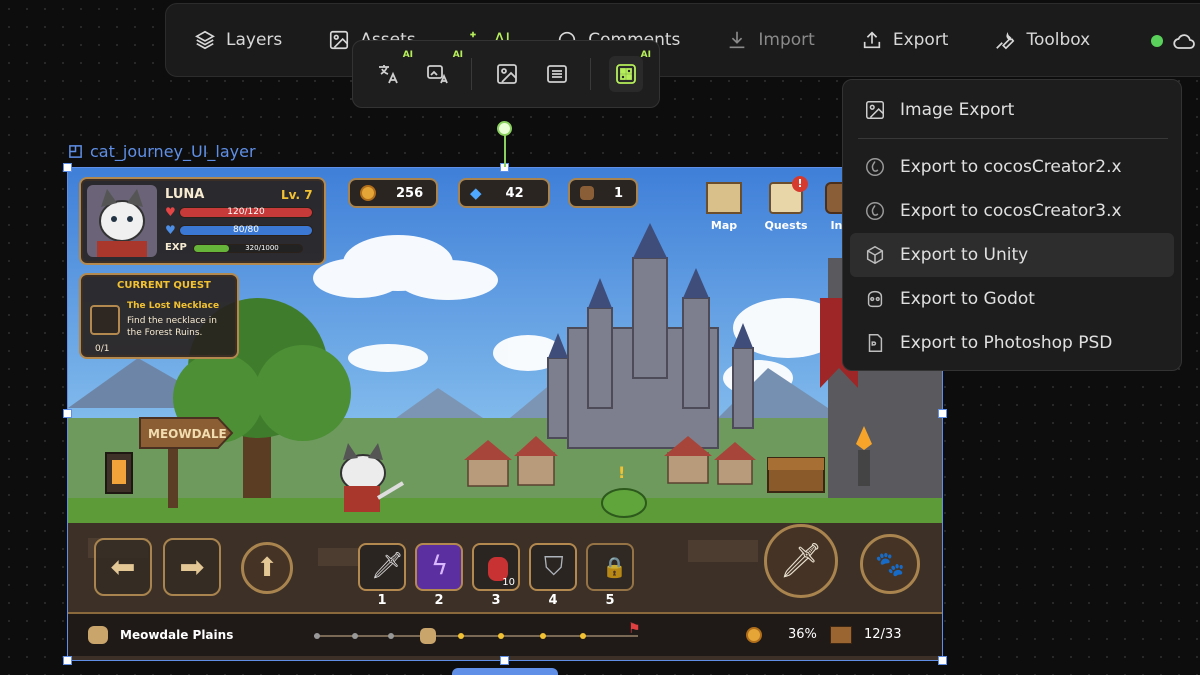 The height and width of the screenshot is (675, 1200). Describe the element at coordinates (122, 221) in the screenshot. I see `avatar` at that location.